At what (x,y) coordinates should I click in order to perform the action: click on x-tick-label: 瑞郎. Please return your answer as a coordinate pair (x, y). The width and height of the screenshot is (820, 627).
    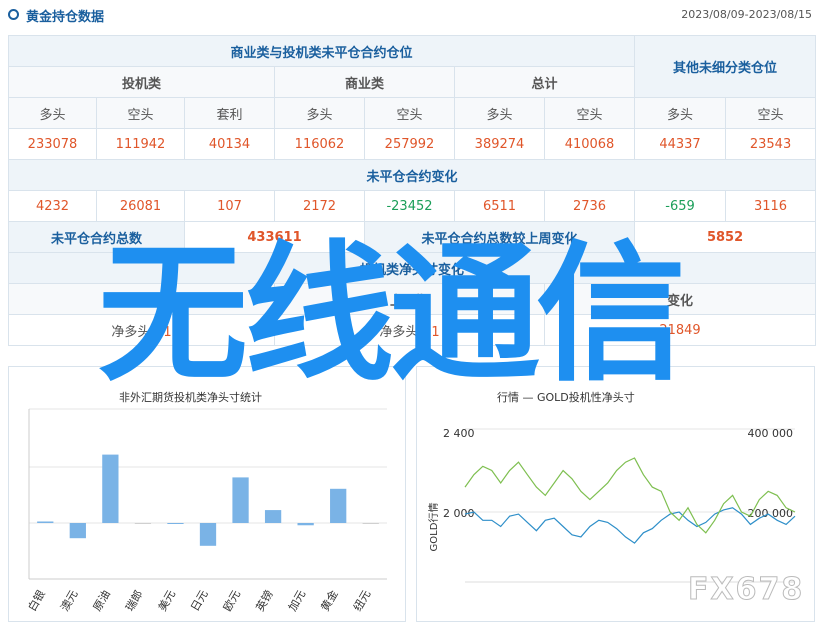
    Looking at the image, I should click on (133, 601).